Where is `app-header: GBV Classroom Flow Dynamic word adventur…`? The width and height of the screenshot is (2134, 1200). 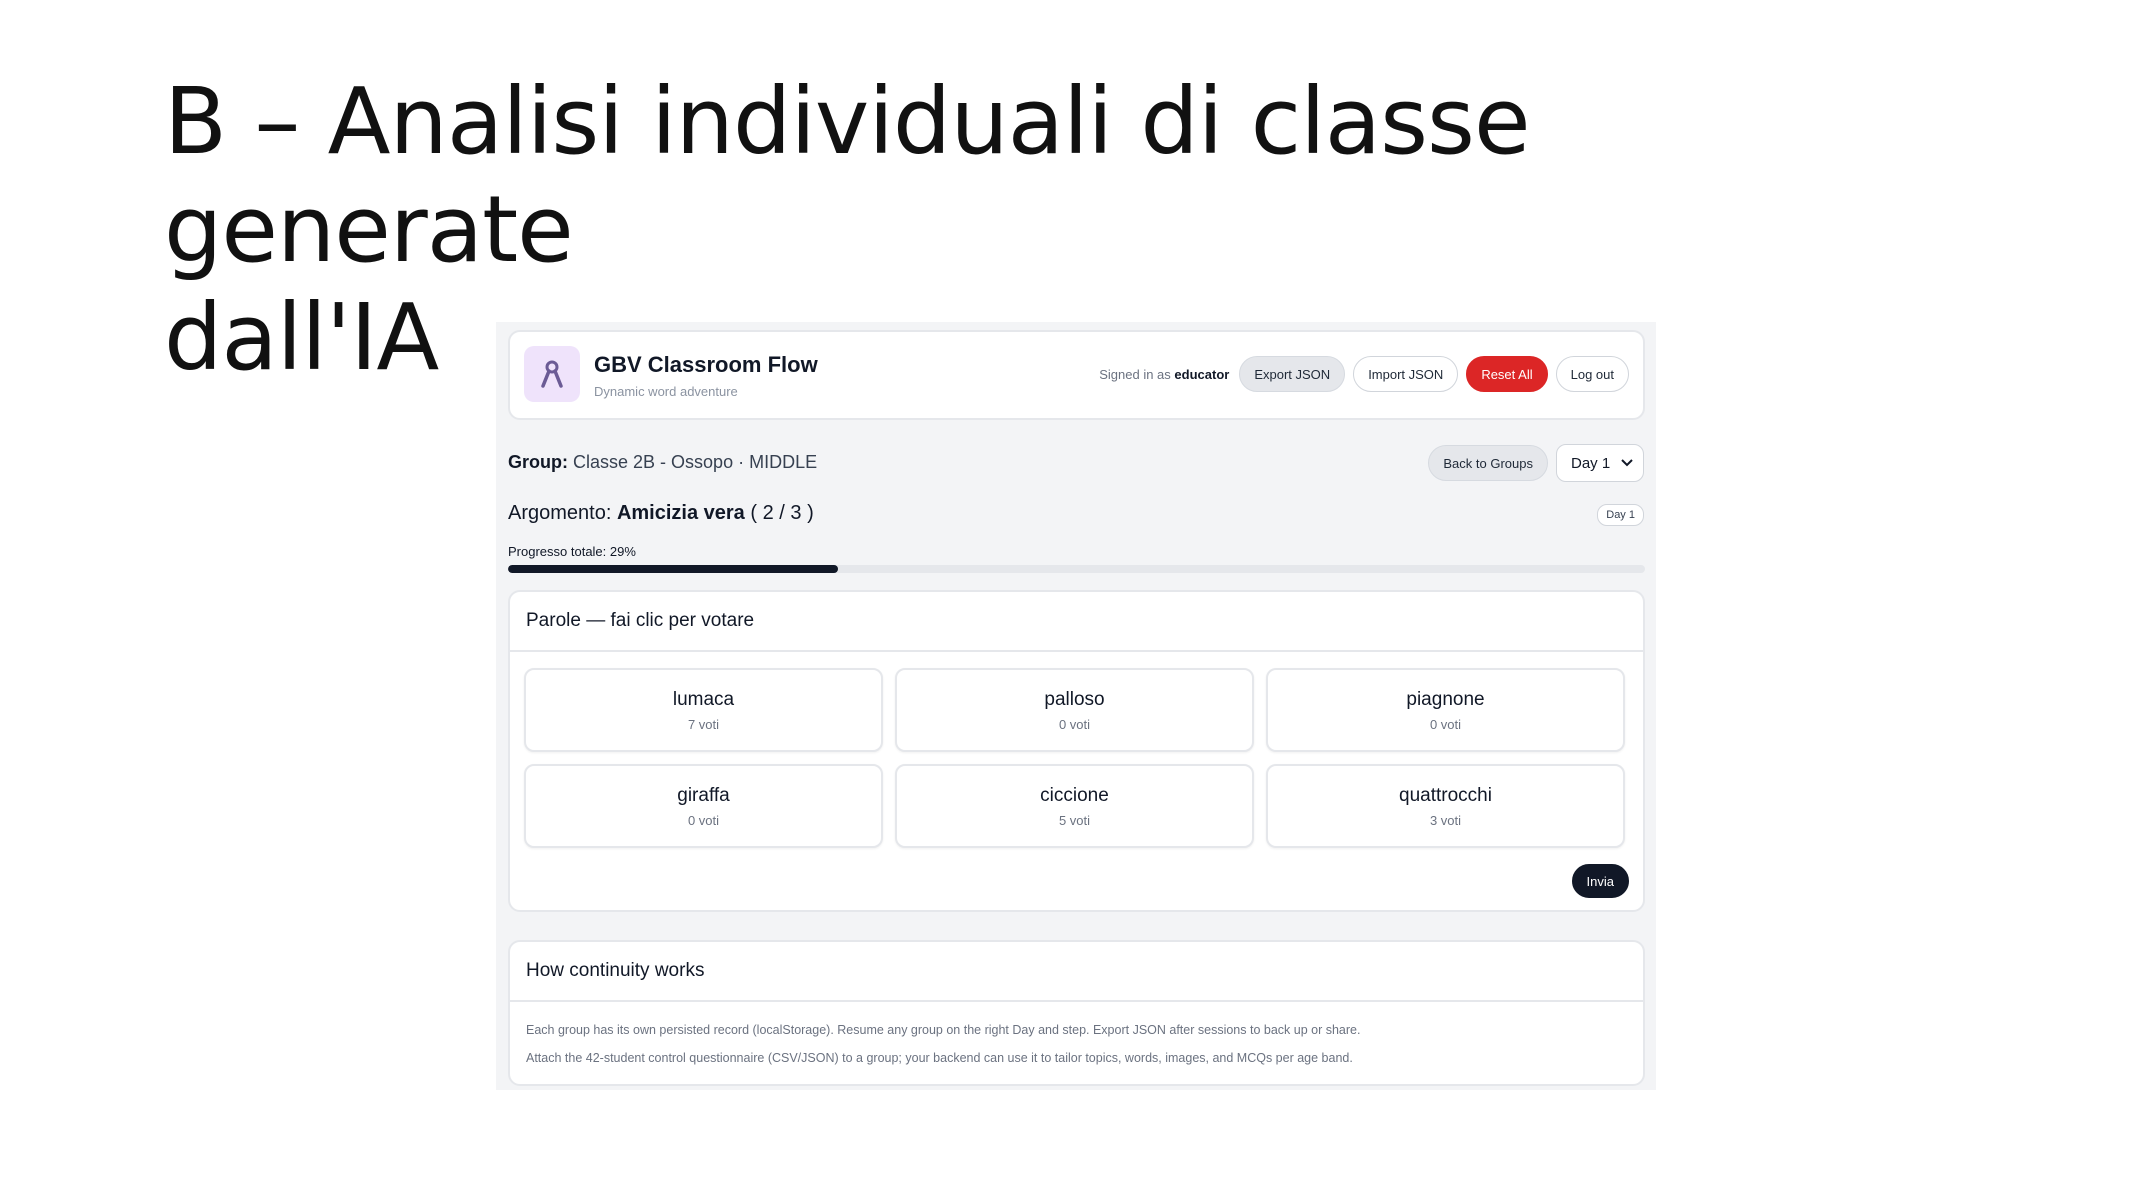
app-header: GBV Classroom Flow Dynamic word adventur… is located at coordinates (1076, 375).